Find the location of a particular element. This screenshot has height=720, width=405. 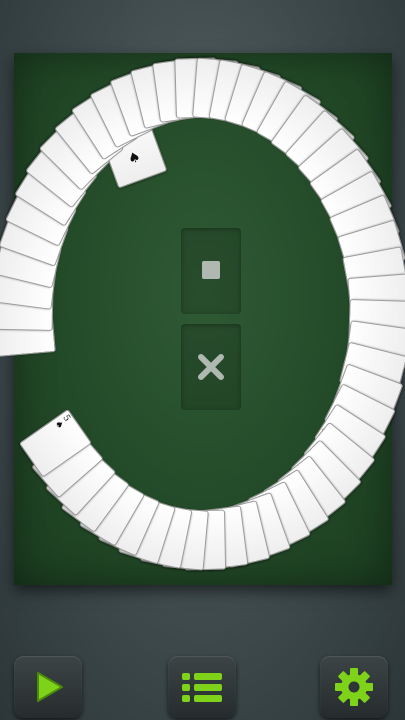

play-icon is located at coordinates (50, 687).